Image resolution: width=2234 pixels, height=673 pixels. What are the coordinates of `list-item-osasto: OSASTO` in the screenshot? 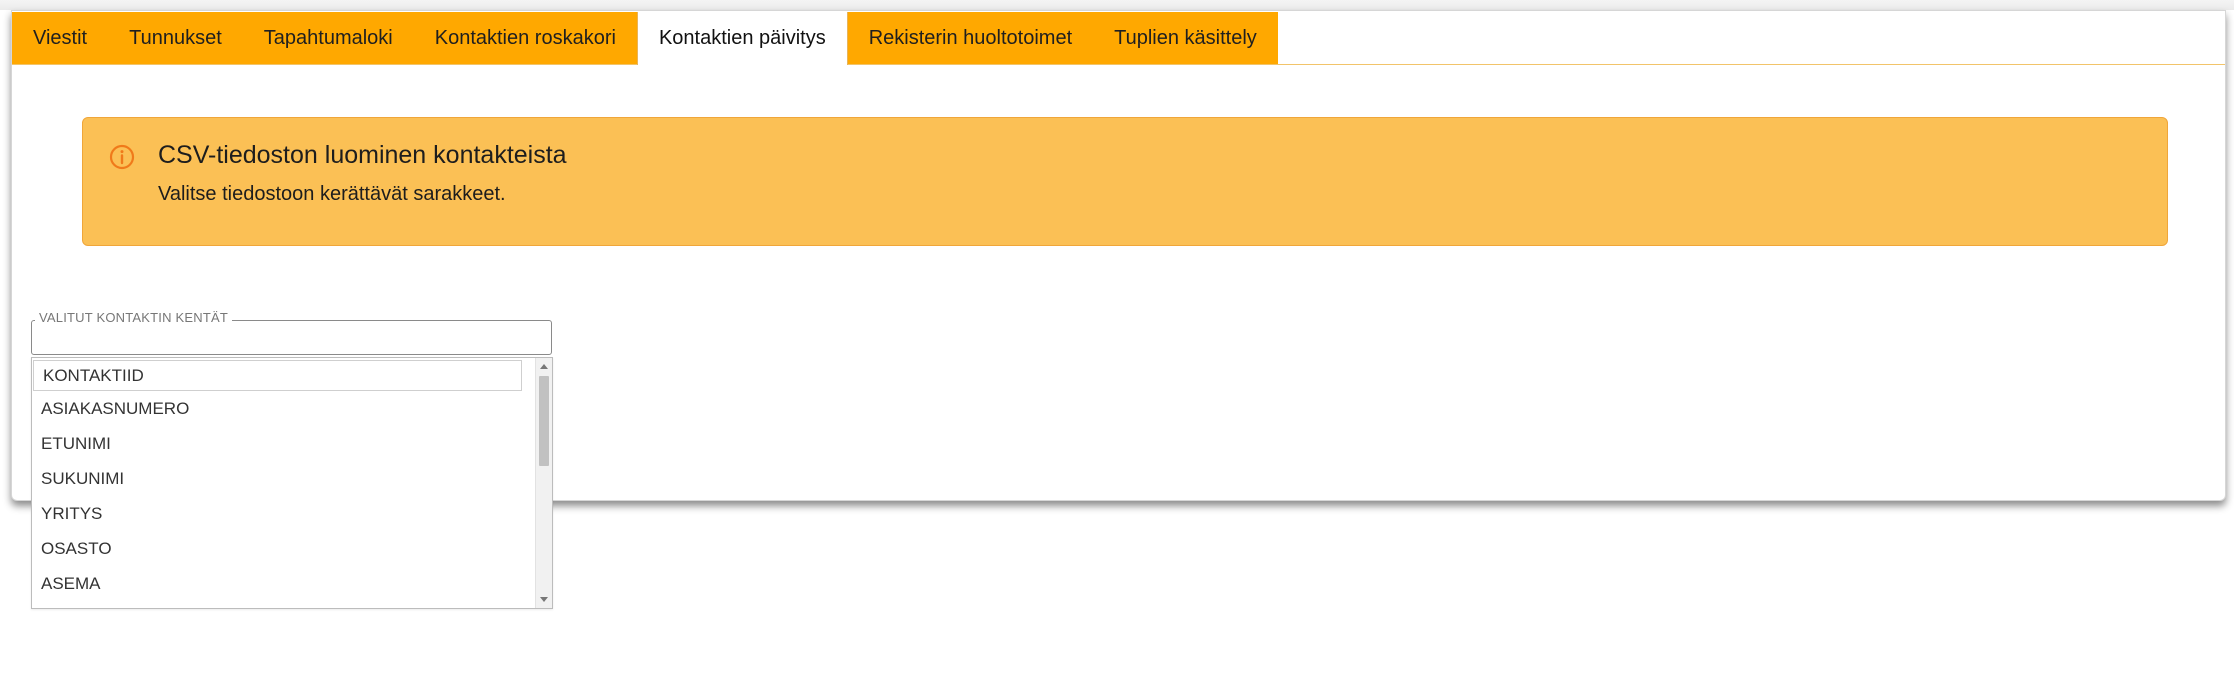 It's located at (277, 548).